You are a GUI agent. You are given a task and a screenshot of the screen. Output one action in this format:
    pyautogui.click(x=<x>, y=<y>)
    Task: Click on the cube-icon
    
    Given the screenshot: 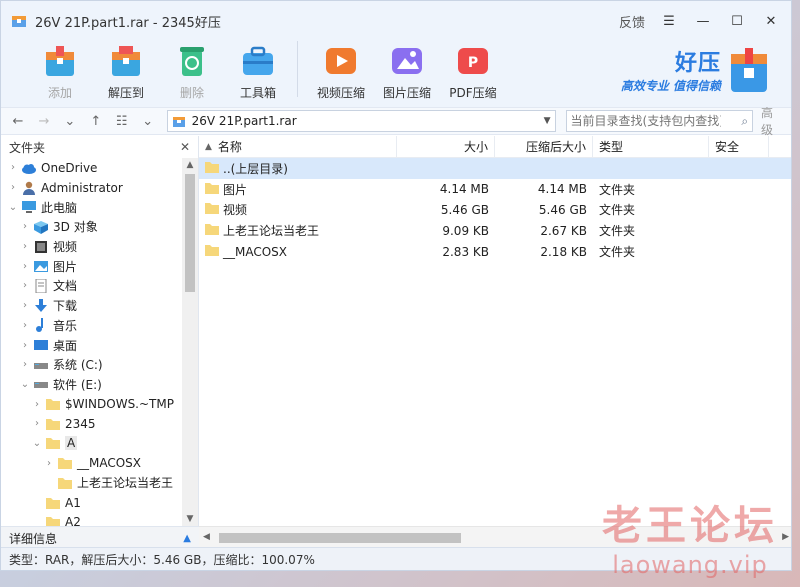 What is the action you would take?
    pyautogui.click(x=41, y=227)
    